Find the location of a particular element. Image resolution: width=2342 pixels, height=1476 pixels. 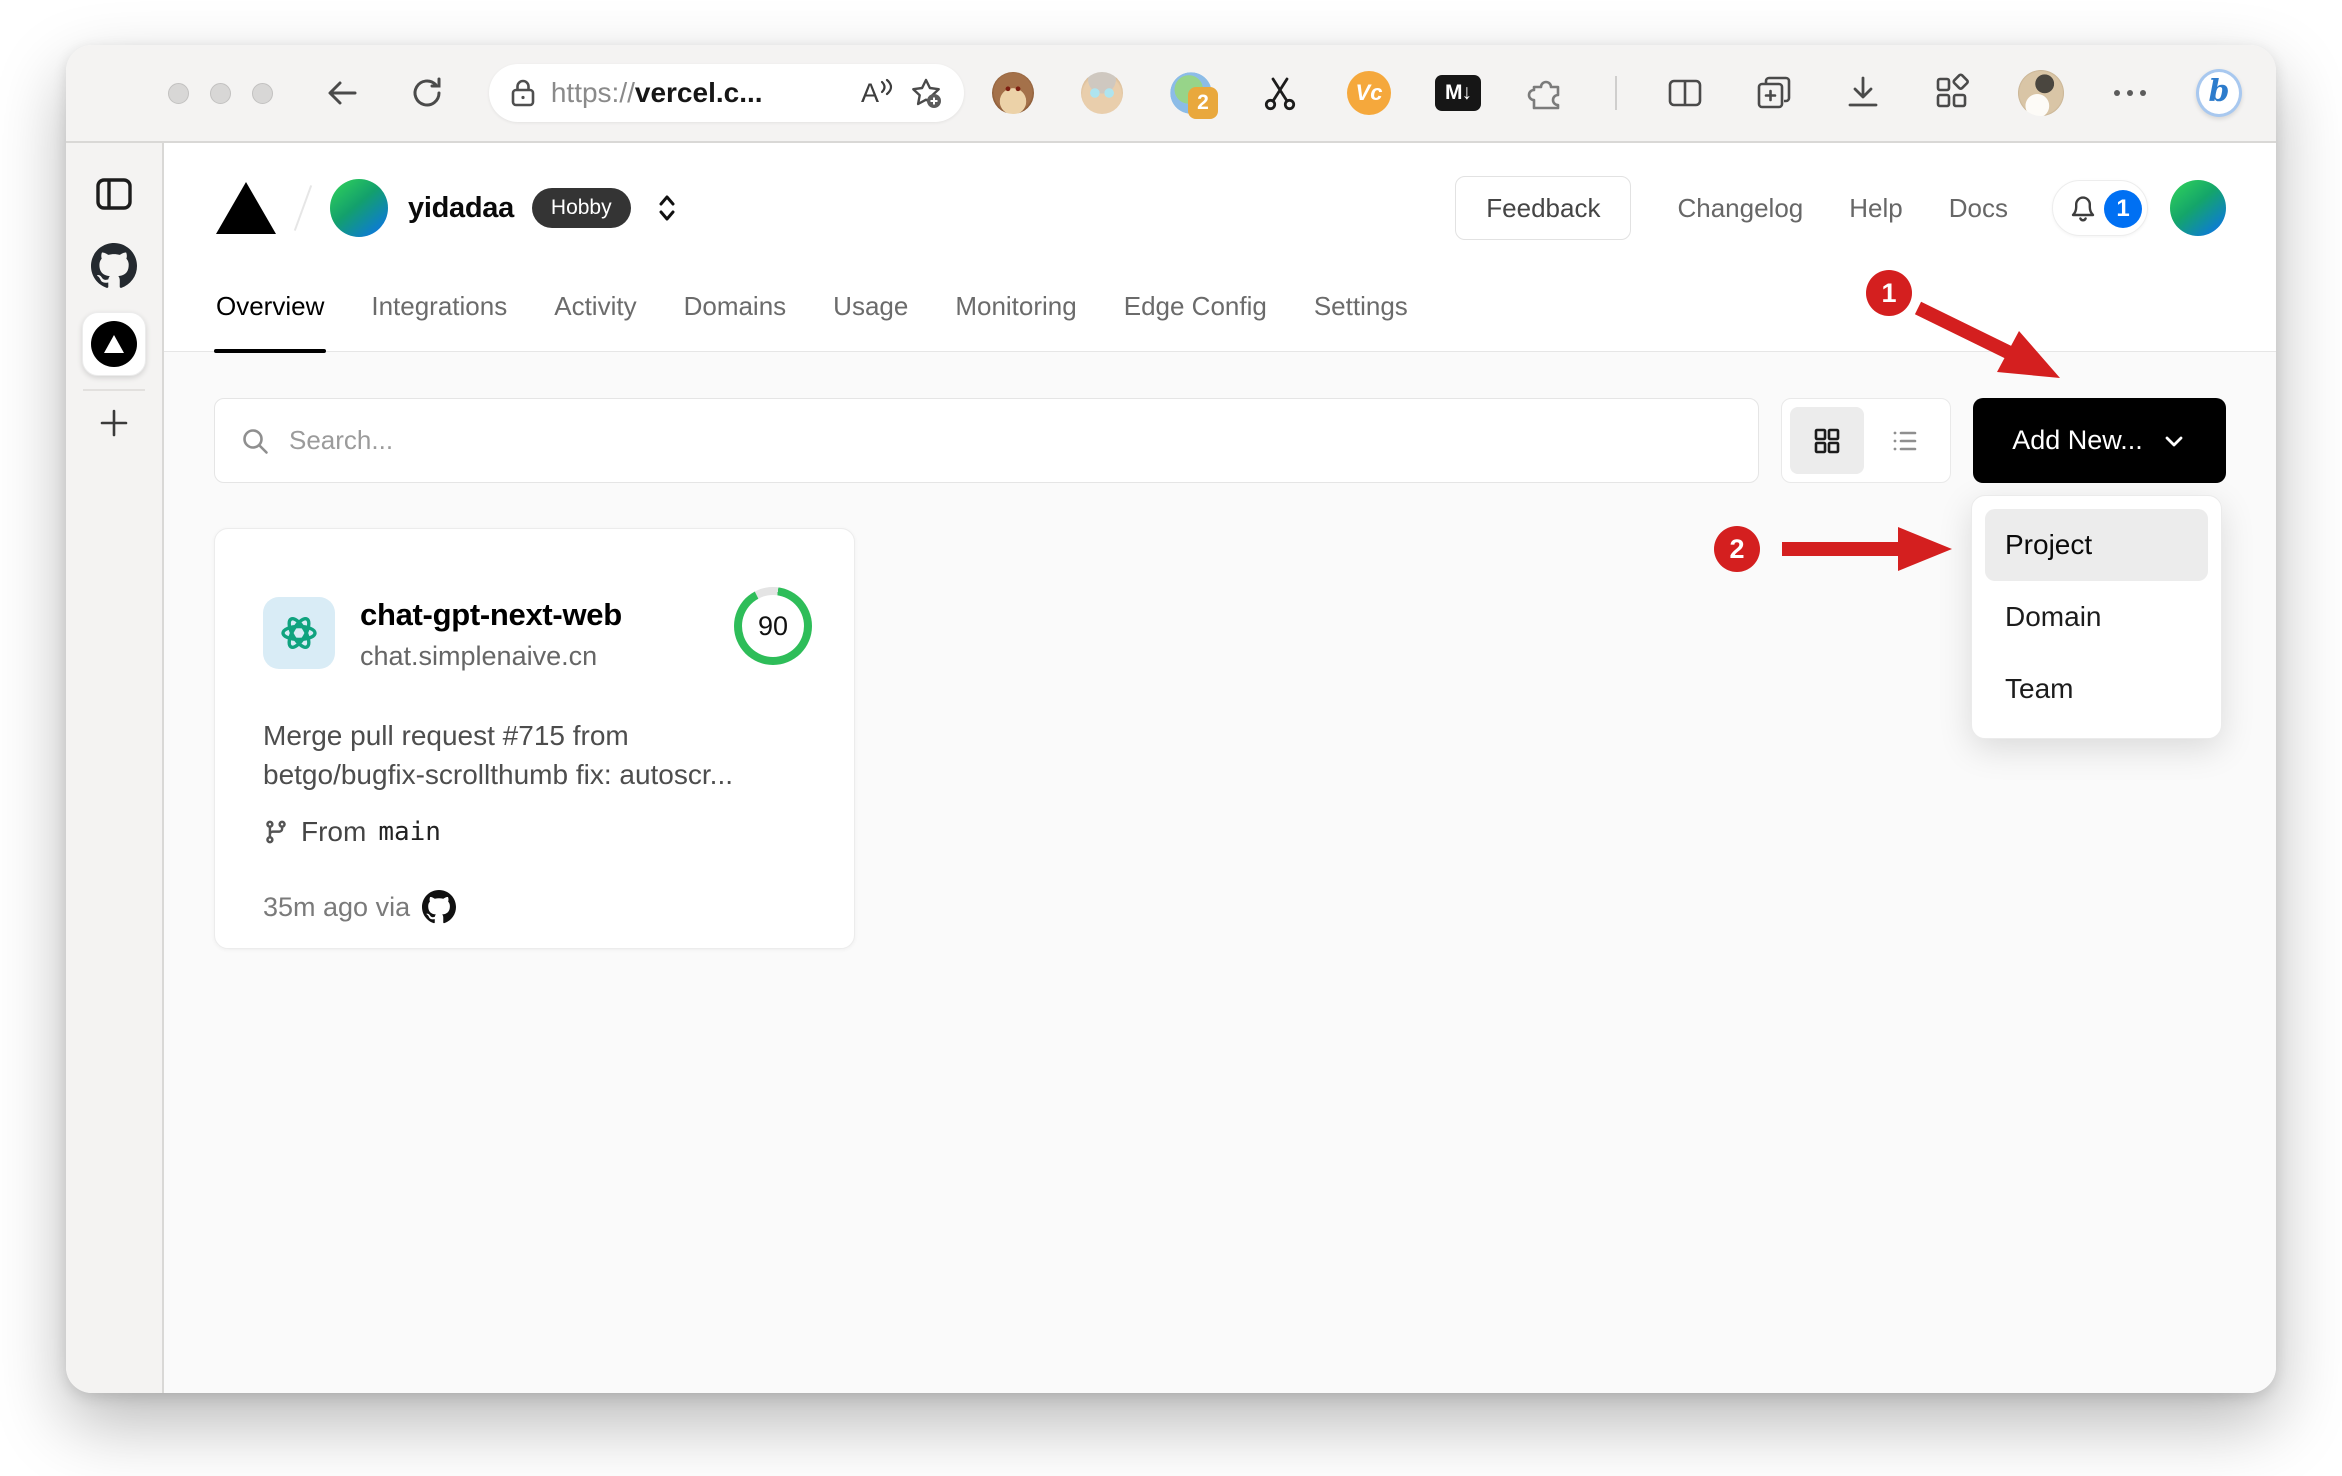

analytics-score: 90 is located at coordinates (773, 626).